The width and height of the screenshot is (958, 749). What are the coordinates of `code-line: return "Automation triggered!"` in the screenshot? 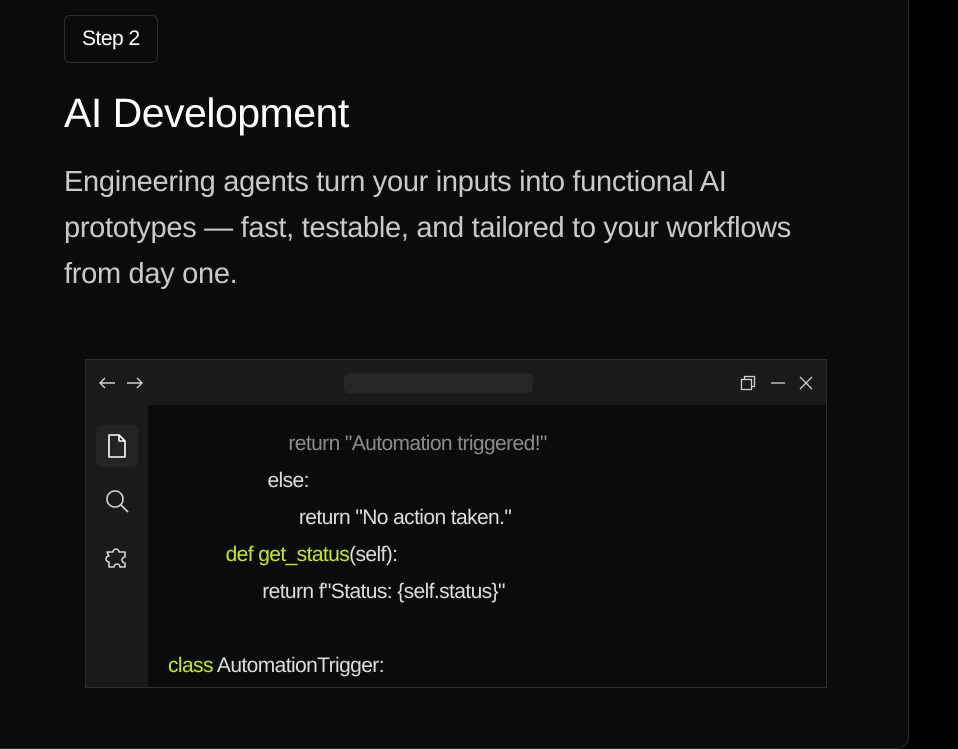 It's located at (417, 444).